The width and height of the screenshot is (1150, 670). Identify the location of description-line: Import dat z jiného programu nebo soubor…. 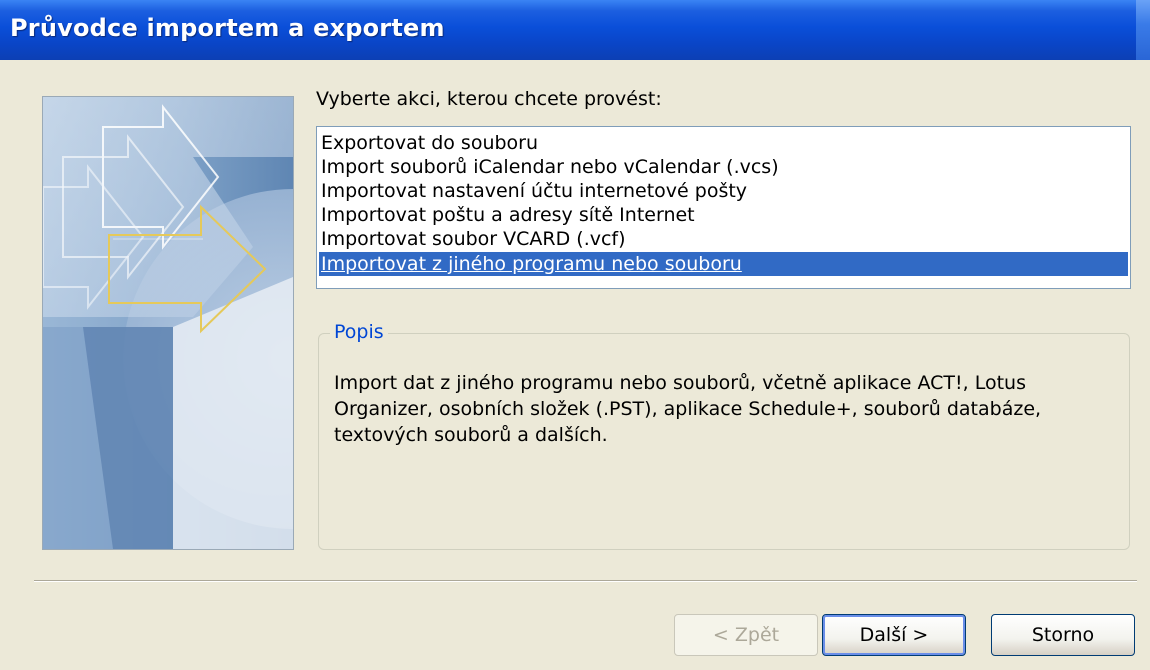
(680, 383).